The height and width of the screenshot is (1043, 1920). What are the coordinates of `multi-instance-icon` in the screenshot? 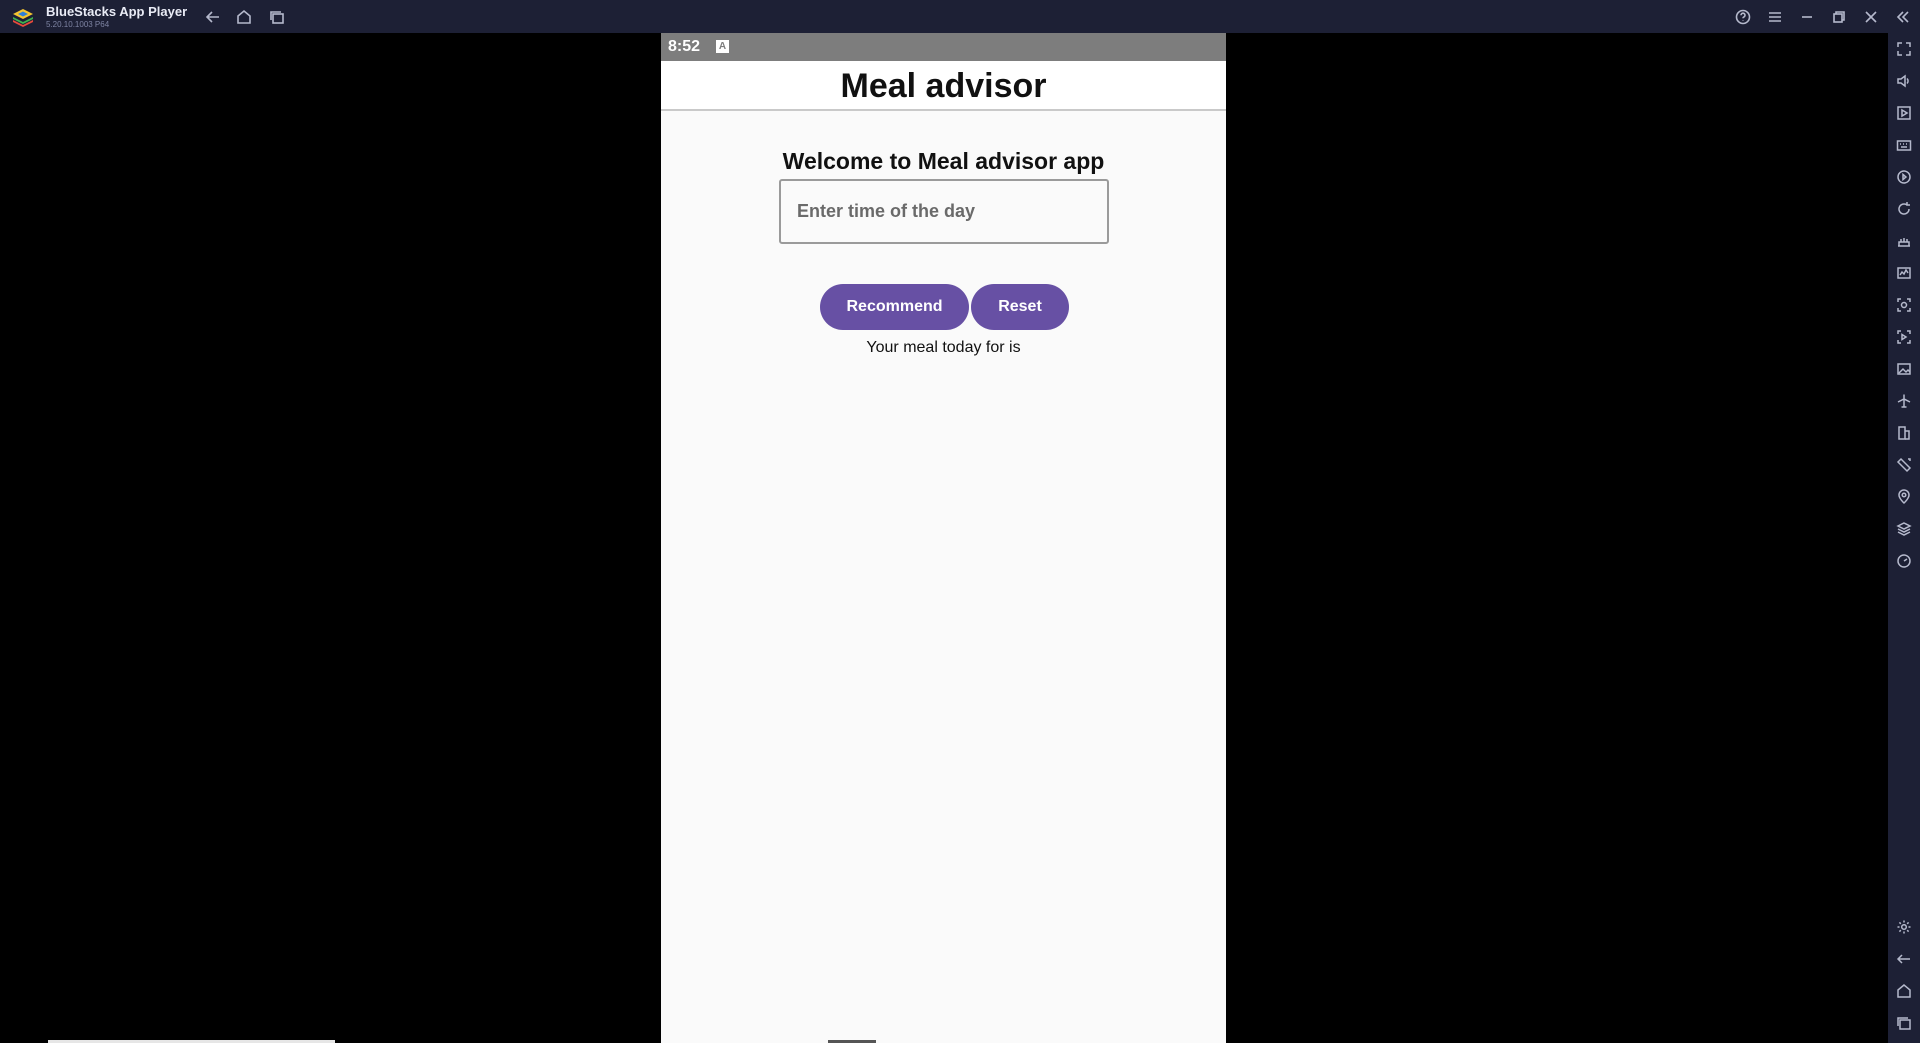 It's located at (1904, 433).